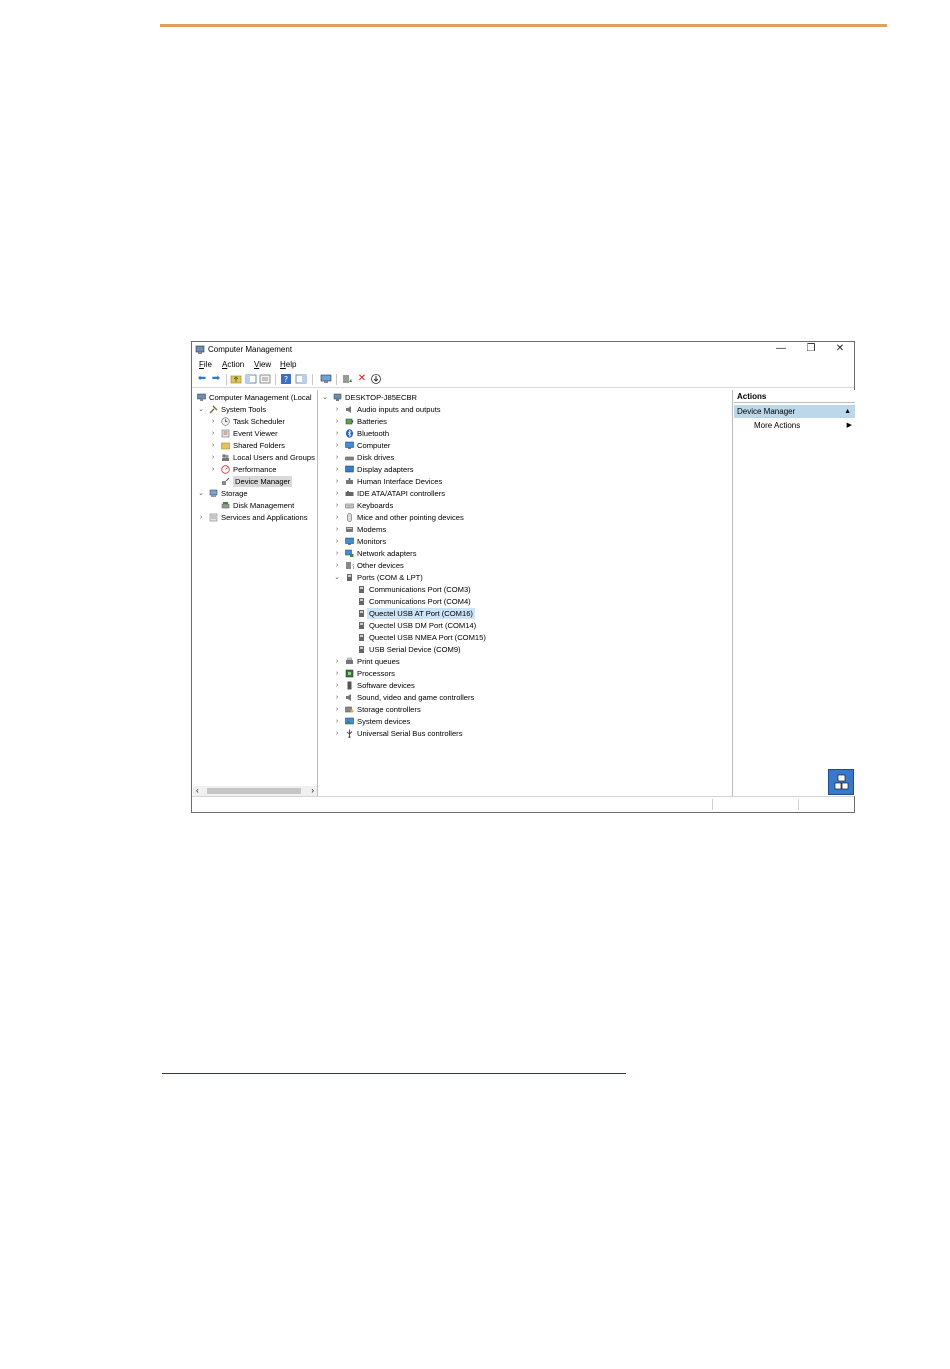 This screenshot has width=950, height=1369. Describe the element at coordinates (803, 425) in the screenshot. I see `more-actions-link: More Actions ▶` at that location.